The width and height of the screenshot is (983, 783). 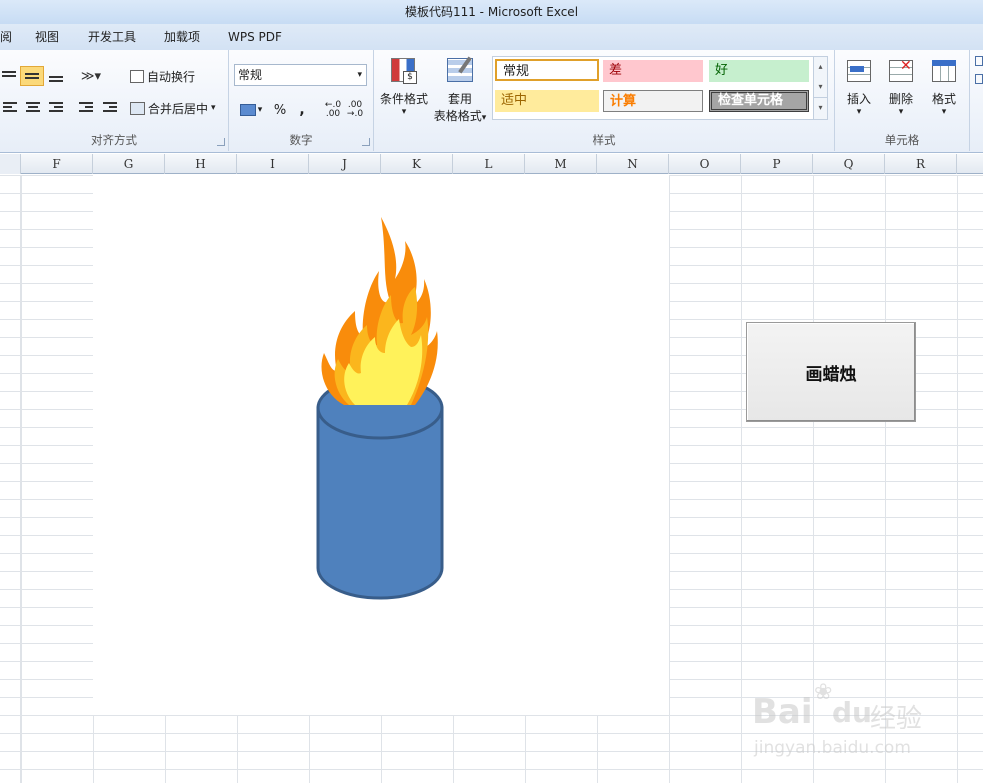 What do you see at coordinates (823, 692) in the screenshot?
I see `paw-icon: ❀` at bounding box center [823, 692].